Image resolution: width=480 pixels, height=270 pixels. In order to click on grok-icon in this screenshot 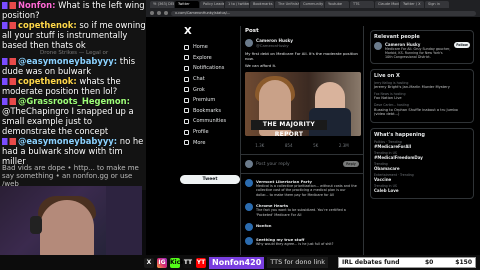, I will do `click(186, 90)`.